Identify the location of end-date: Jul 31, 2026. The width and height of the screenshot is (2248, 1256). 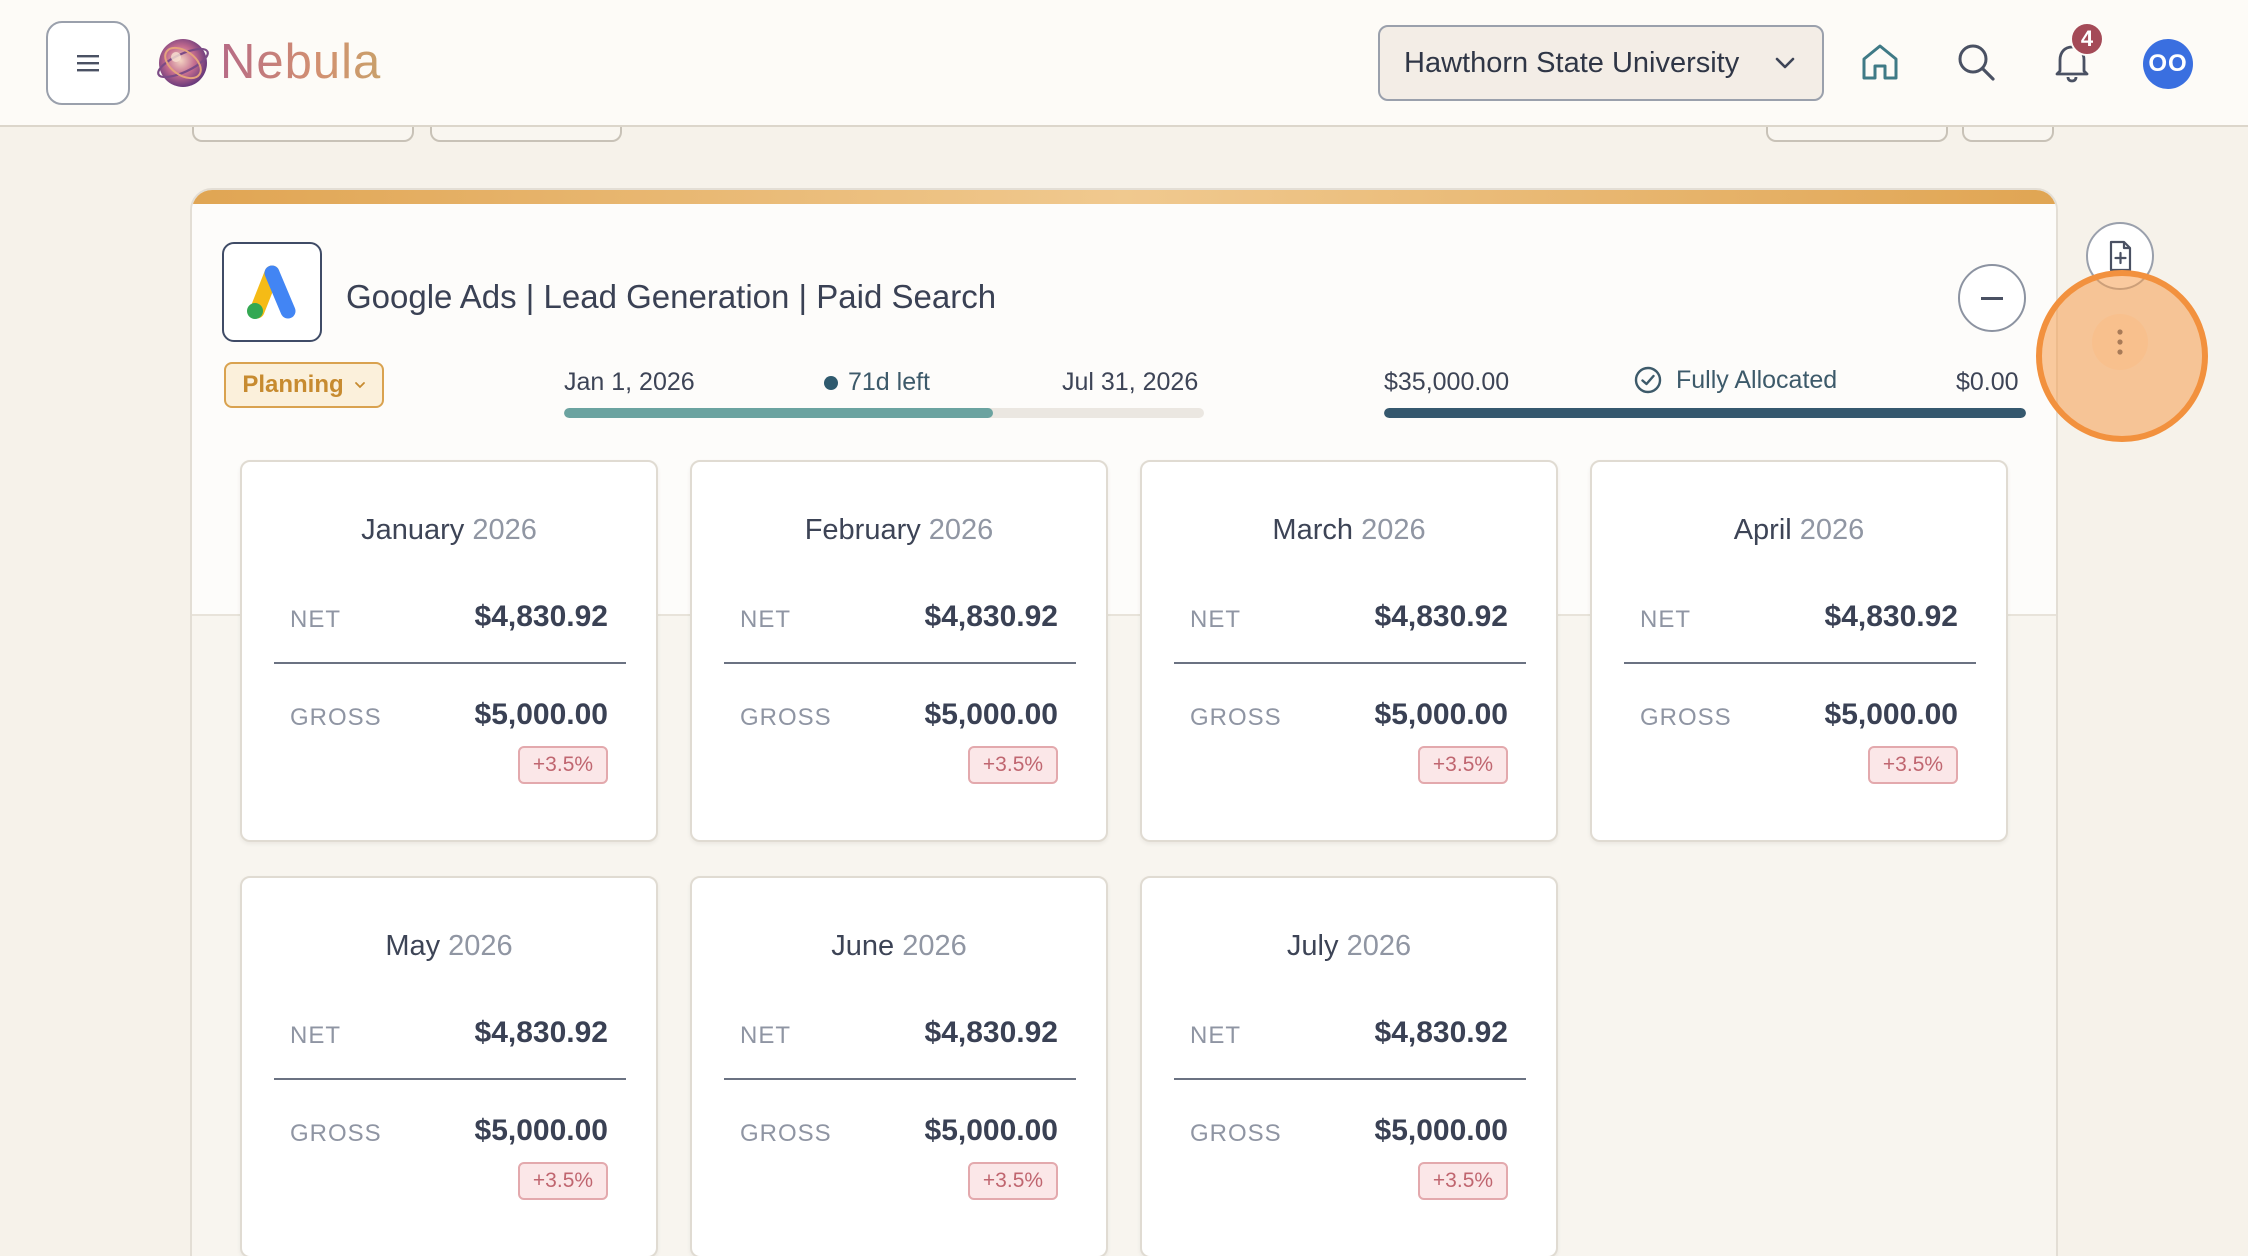
(1130, 382).